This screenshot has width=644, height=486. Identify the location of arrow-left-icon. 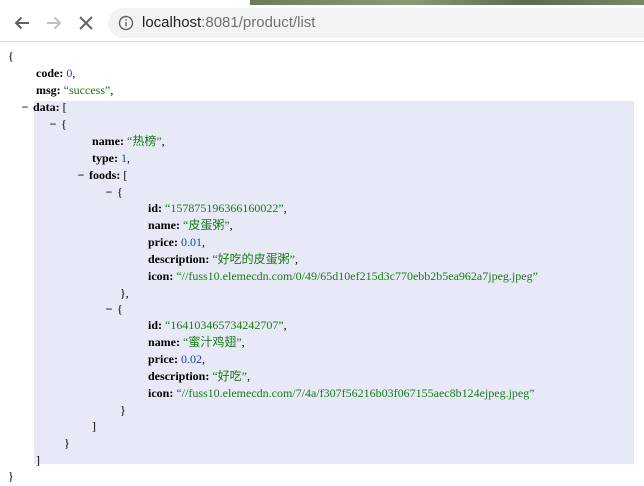
(21, 23).